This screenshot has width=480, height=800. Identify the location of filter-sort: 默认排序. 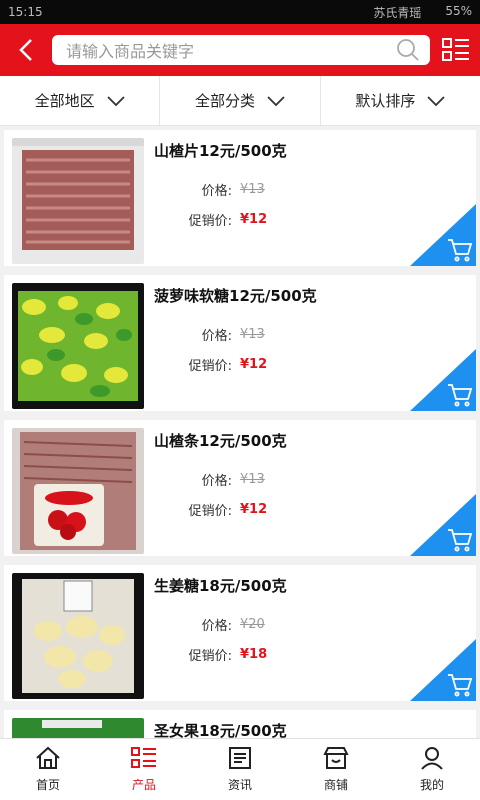
(400, 100).